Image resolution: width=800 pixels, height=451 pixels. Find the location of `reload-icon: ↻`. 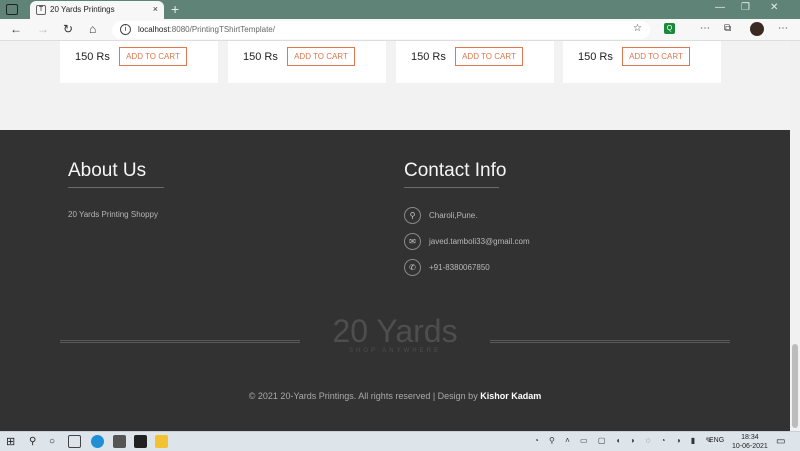

reload-icon: ↻ is located at coordinates (68, 29).